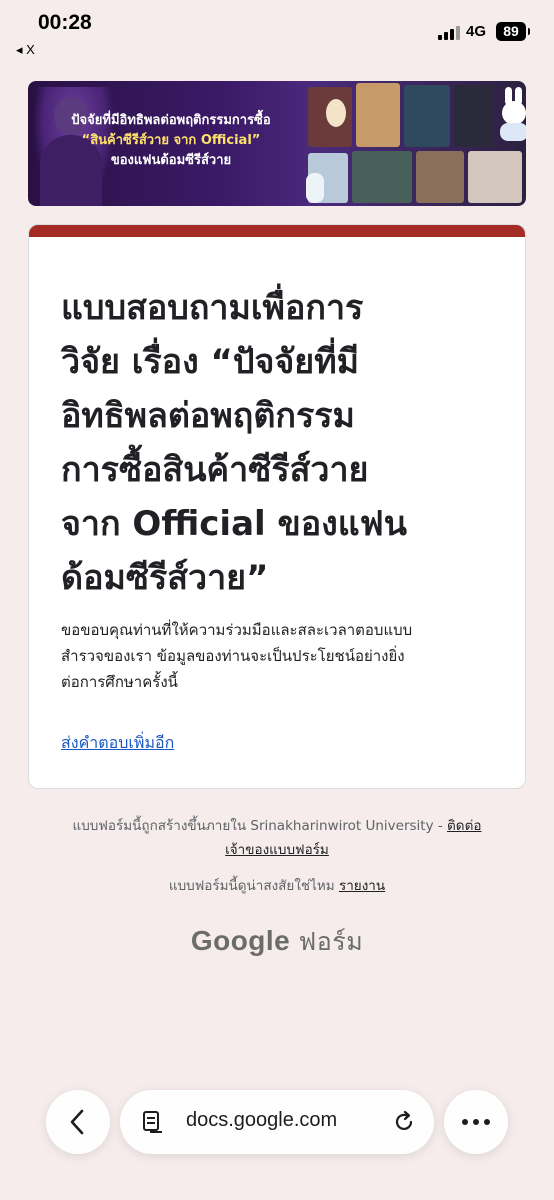 The height and width of the screenshot is (1200, 554). Describe the element at coordinates (234, 524) in the screenshot. I see `form-title-line: จาก Official ของแฟน` at that location.